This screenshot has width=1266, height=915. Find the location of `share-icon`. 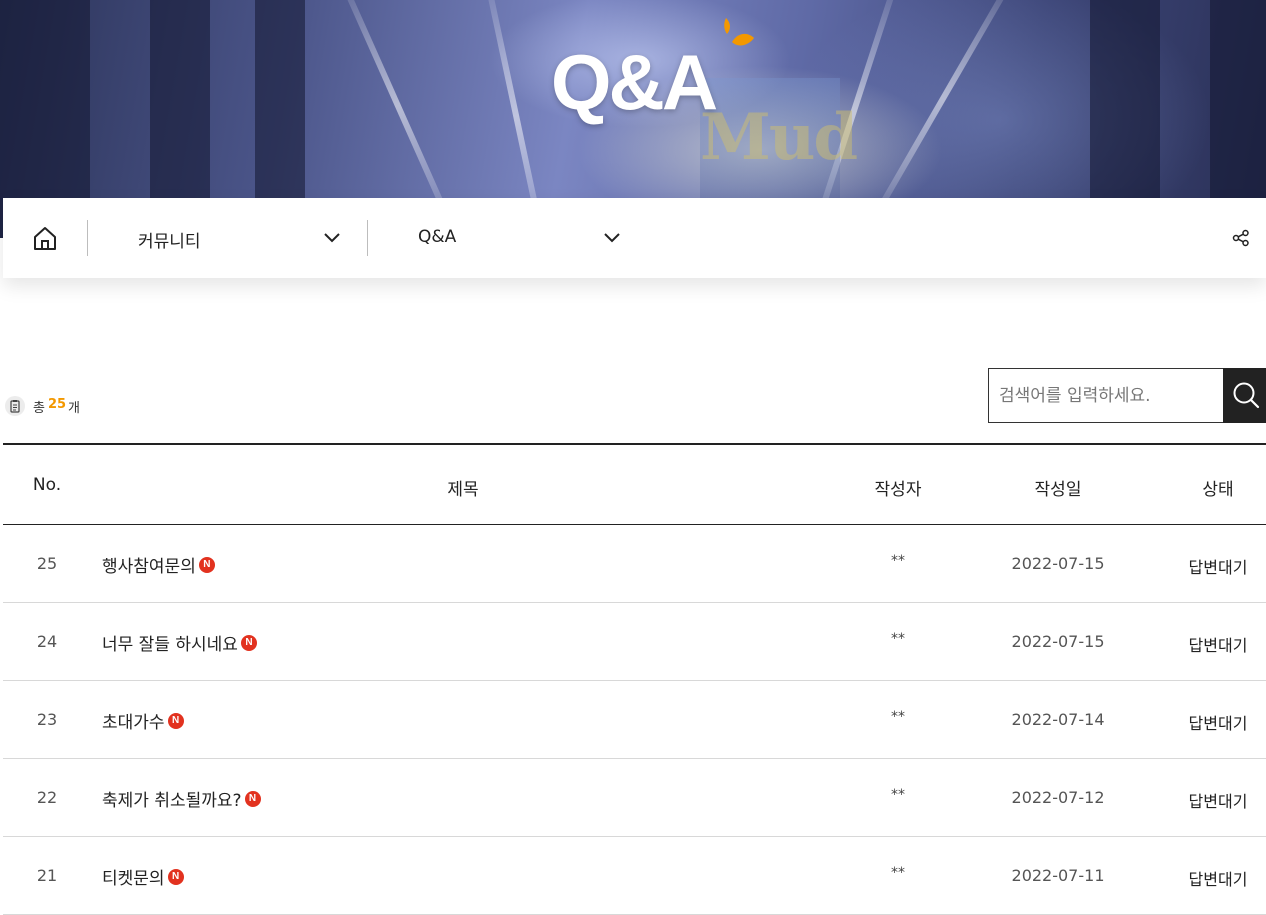

share-icon is located at coordinates (1241, 238).